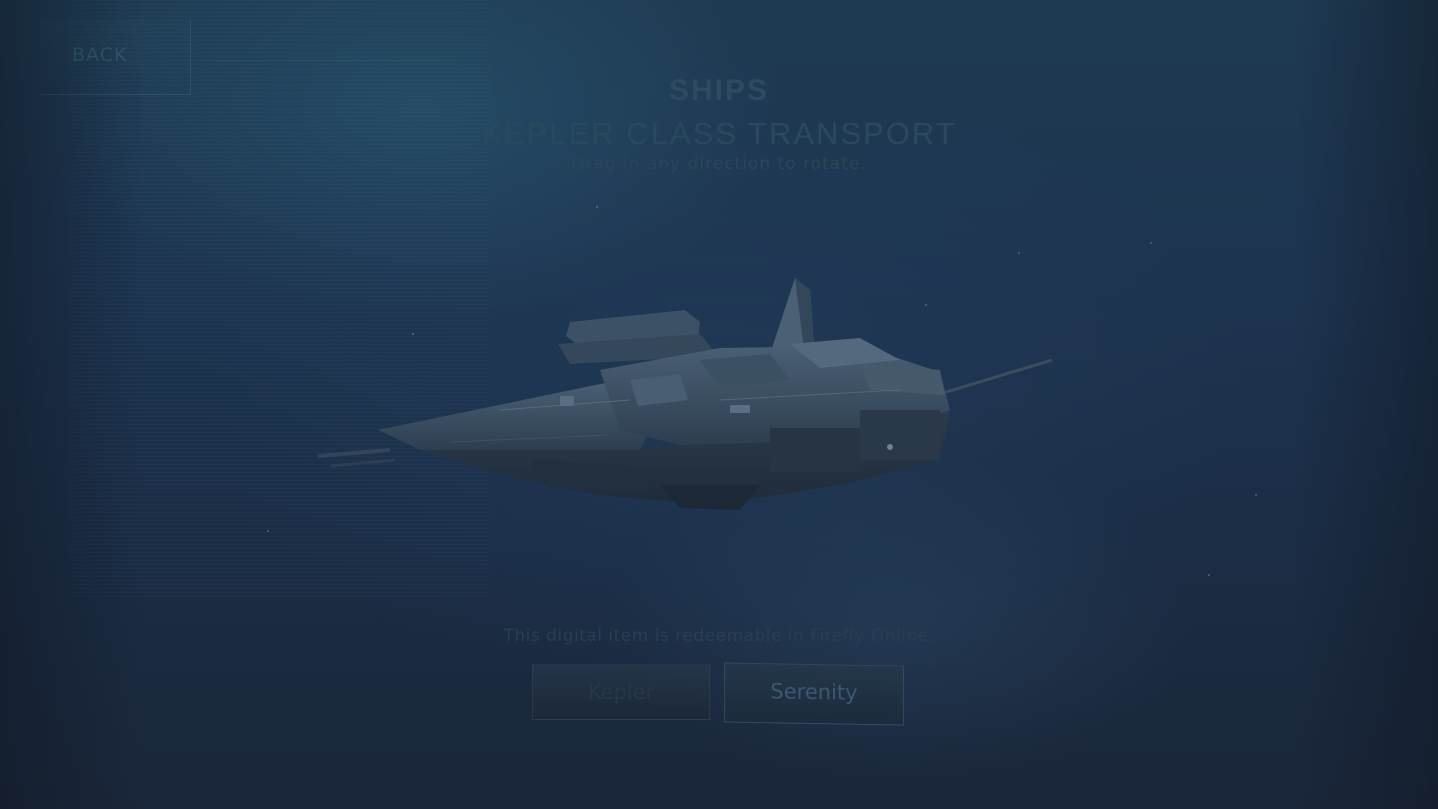 The image size is (1438, 809). Describe the element at coordinates (719, 133) in the screenshot. I see `ship-name: KEPLER CLASS TRANSPORT` at that location.